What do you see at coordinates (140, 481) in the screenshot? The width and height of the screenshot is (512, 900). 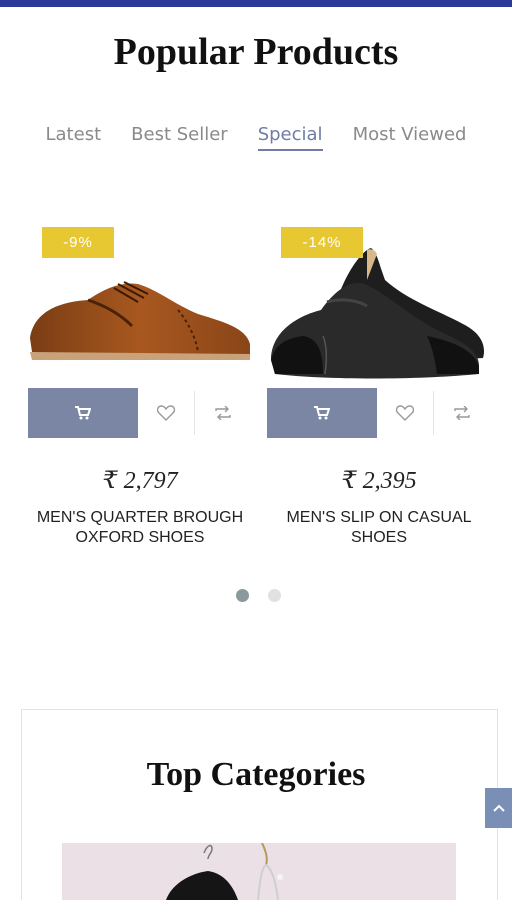 I see `product-price: ₹ 2,797` at bounding box center [140, 481].